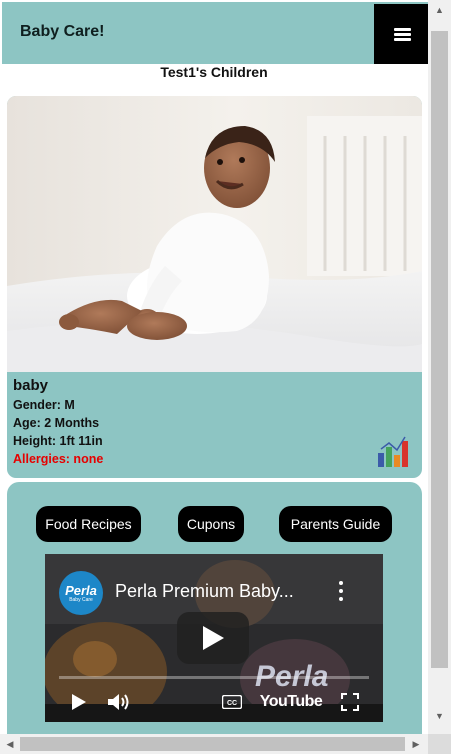 The image size is (451, 754). What do you see at coordinates (10, 744) in the screenshot?
I see `scroll-left-icon: ◀` at bounding box center [10, 744].